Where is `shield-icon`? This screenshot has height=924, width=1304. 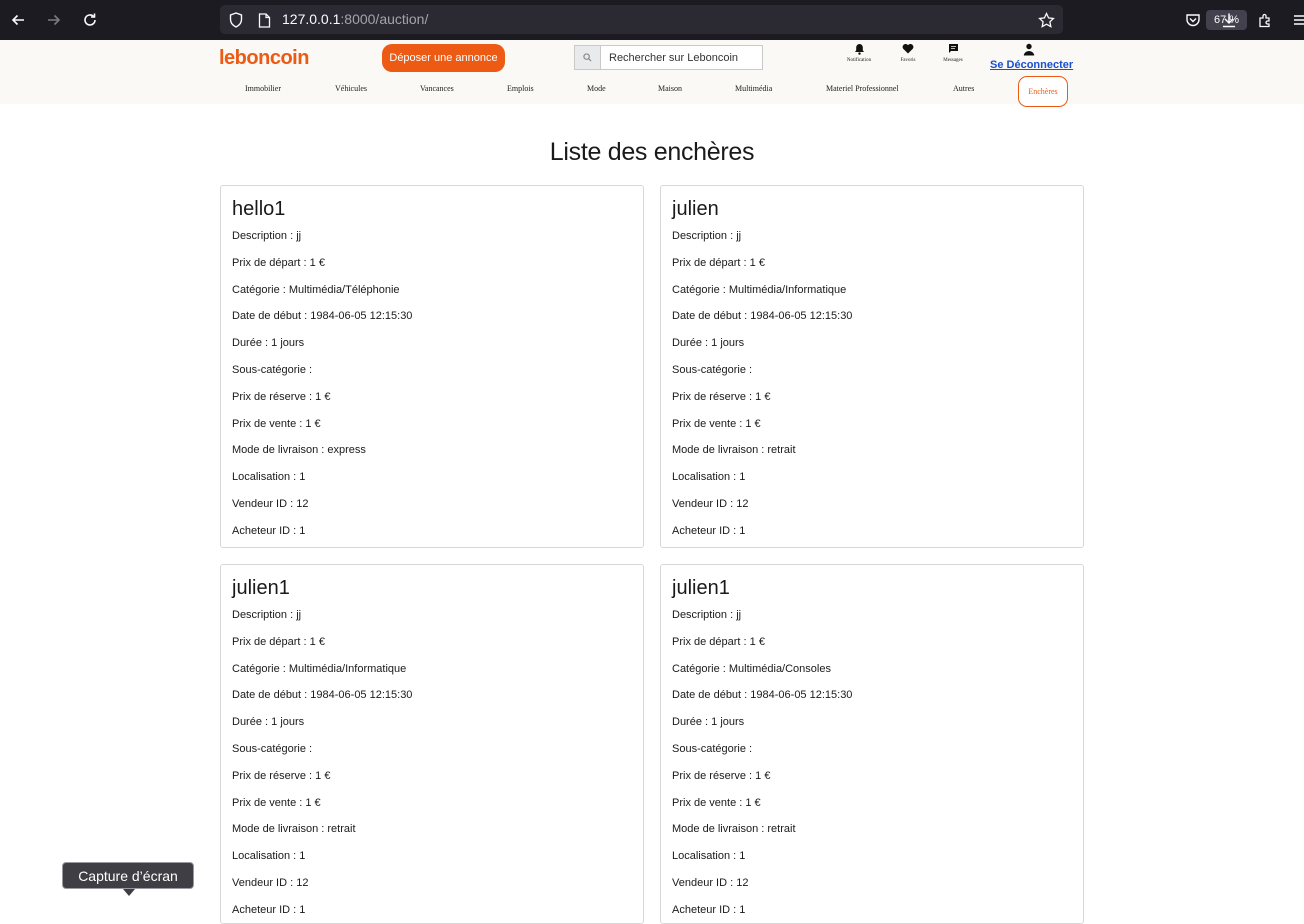 shield-icon is located at coordinates (236, 20).